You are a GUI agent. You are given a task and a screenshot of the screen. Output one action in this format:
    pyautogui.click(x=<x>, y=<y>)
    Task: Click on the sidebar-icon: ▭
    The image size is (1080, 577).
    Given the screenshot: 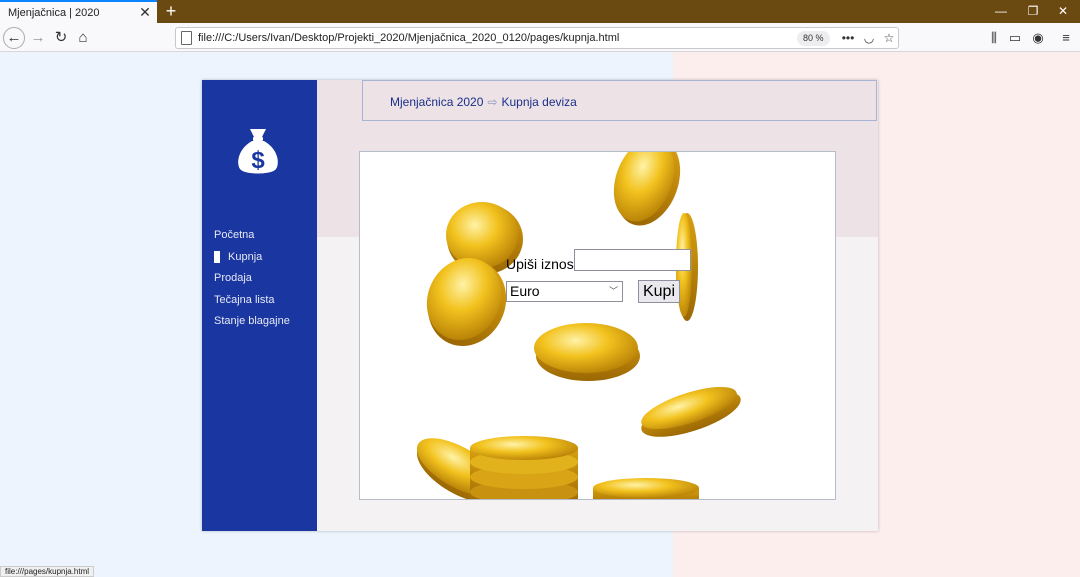 What is the action you would take?
    pyautogui.click(x=1015, y=38)
    